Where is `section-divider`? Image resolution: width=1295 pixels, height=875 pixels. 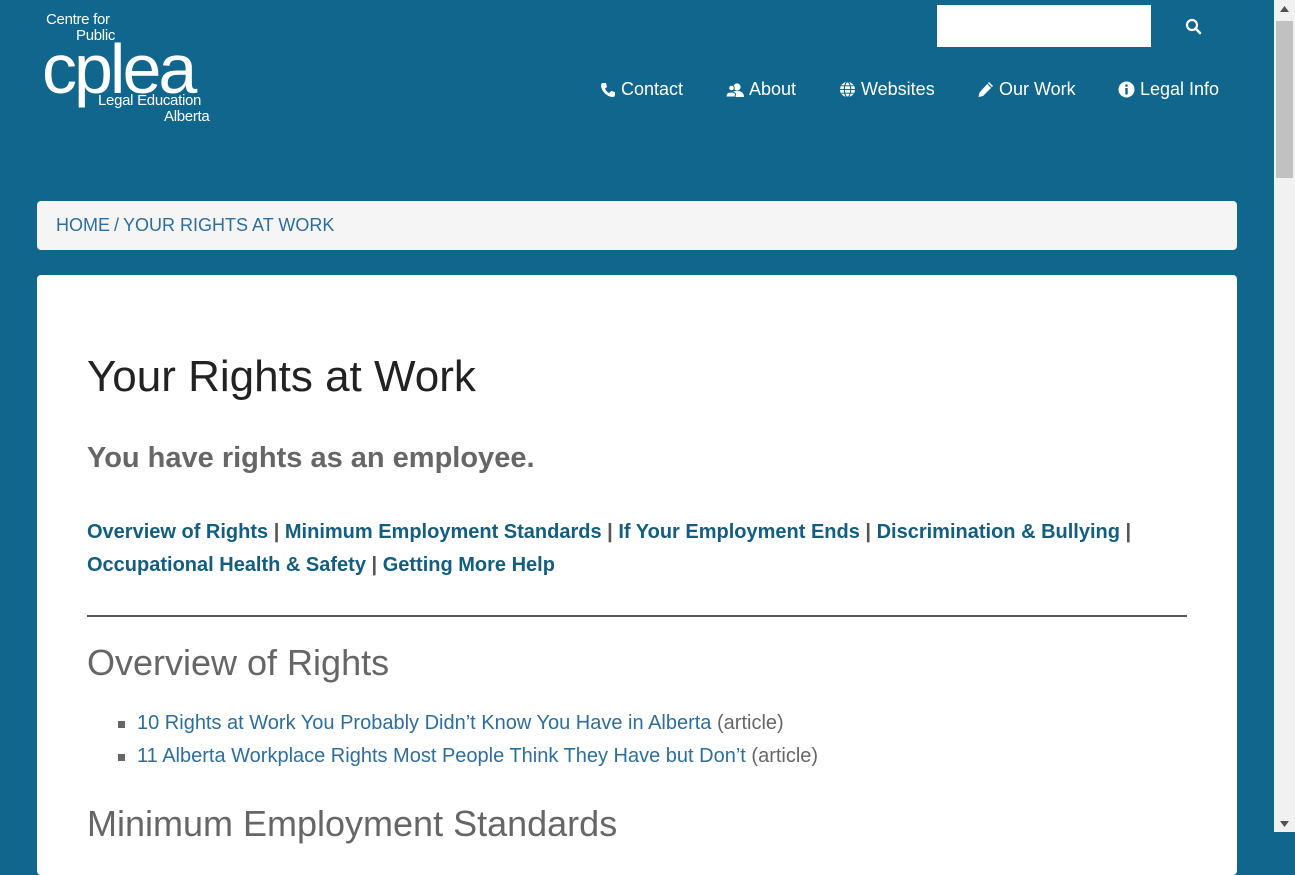 section-divider is located at coordinates (637, 616).